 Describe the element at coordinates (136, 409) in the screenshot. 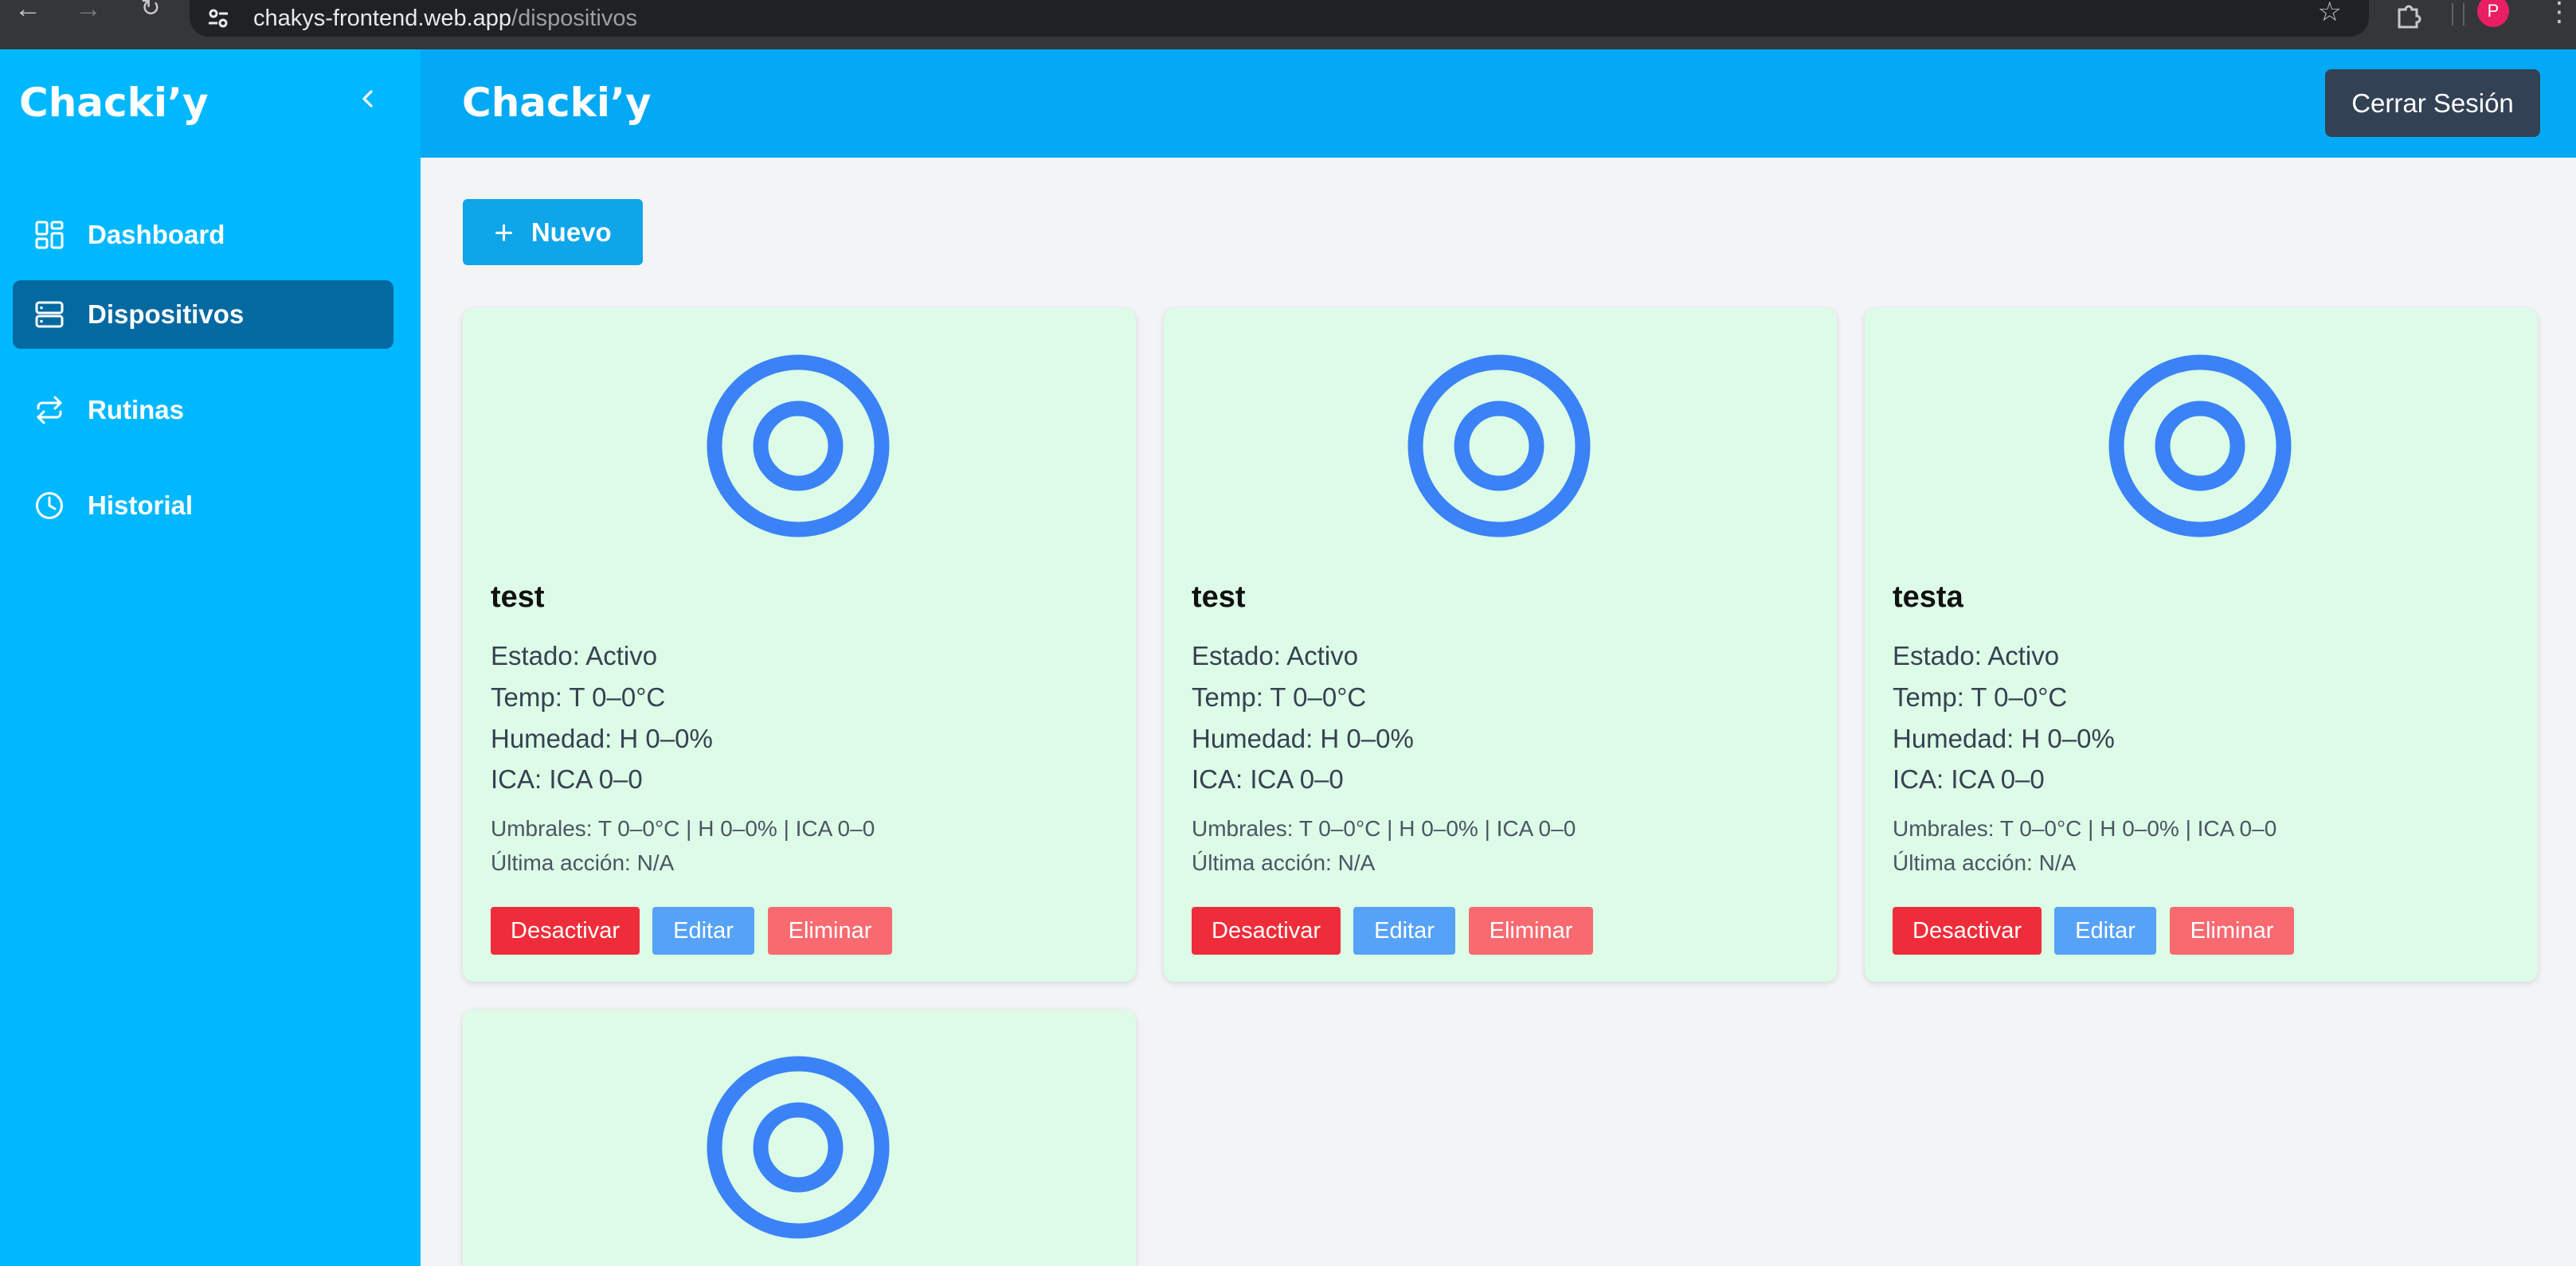

I see `sidebar-item-label: Rutinas` at that location.